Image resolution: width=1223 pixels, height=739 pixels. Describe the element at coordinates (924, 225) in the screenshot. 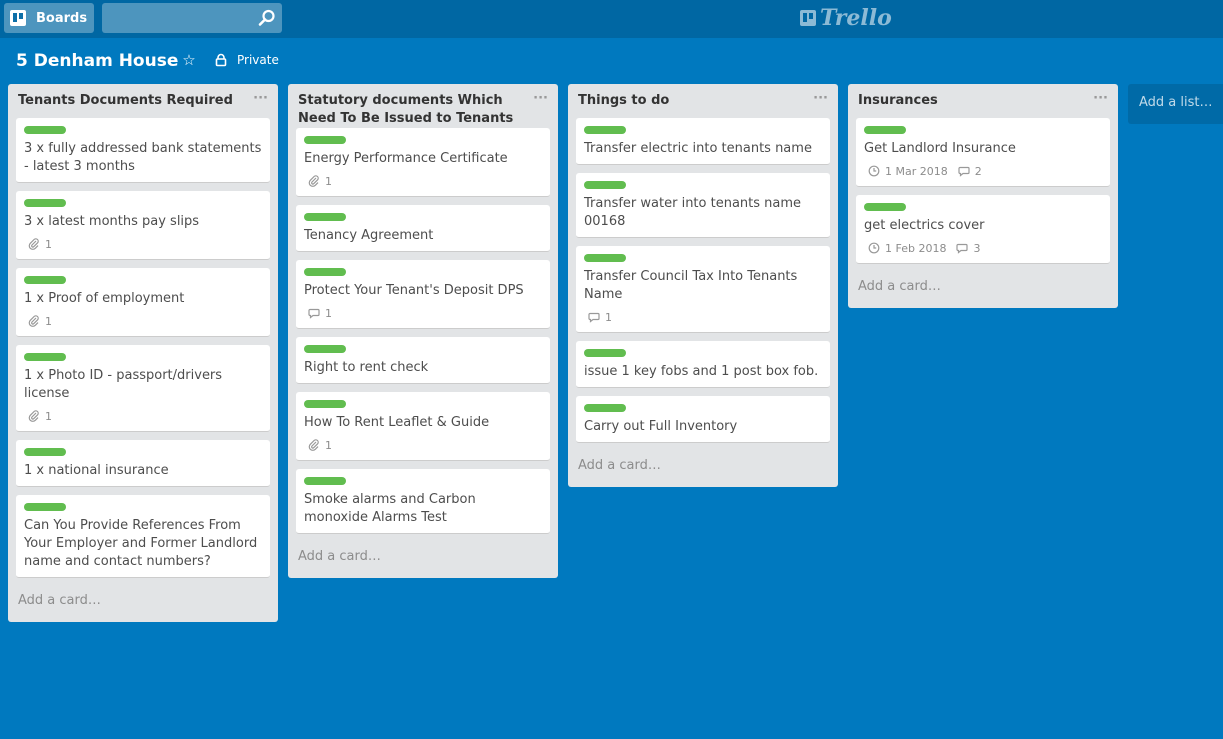

I see `card-title: get electrics cover` at that location.